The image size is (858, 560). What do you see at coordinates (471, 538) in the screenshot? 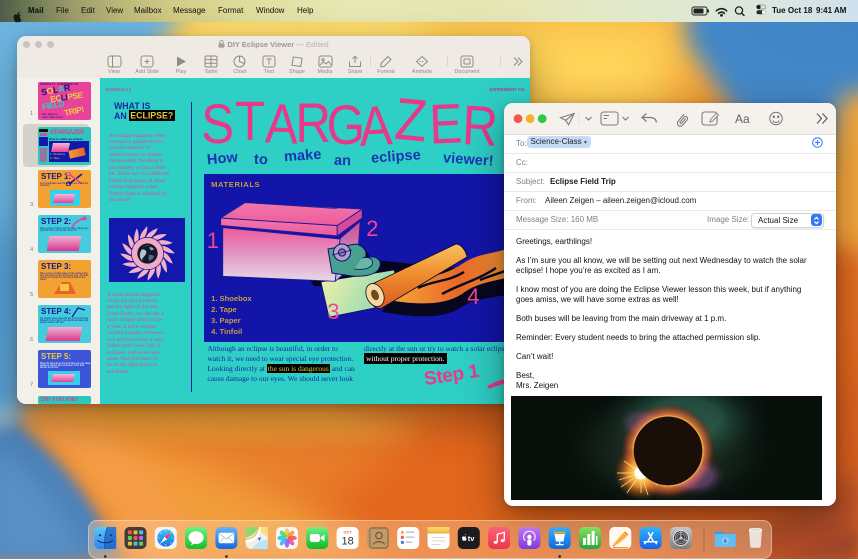
I see `svg-text: tv` at bounding box center [471, 538].